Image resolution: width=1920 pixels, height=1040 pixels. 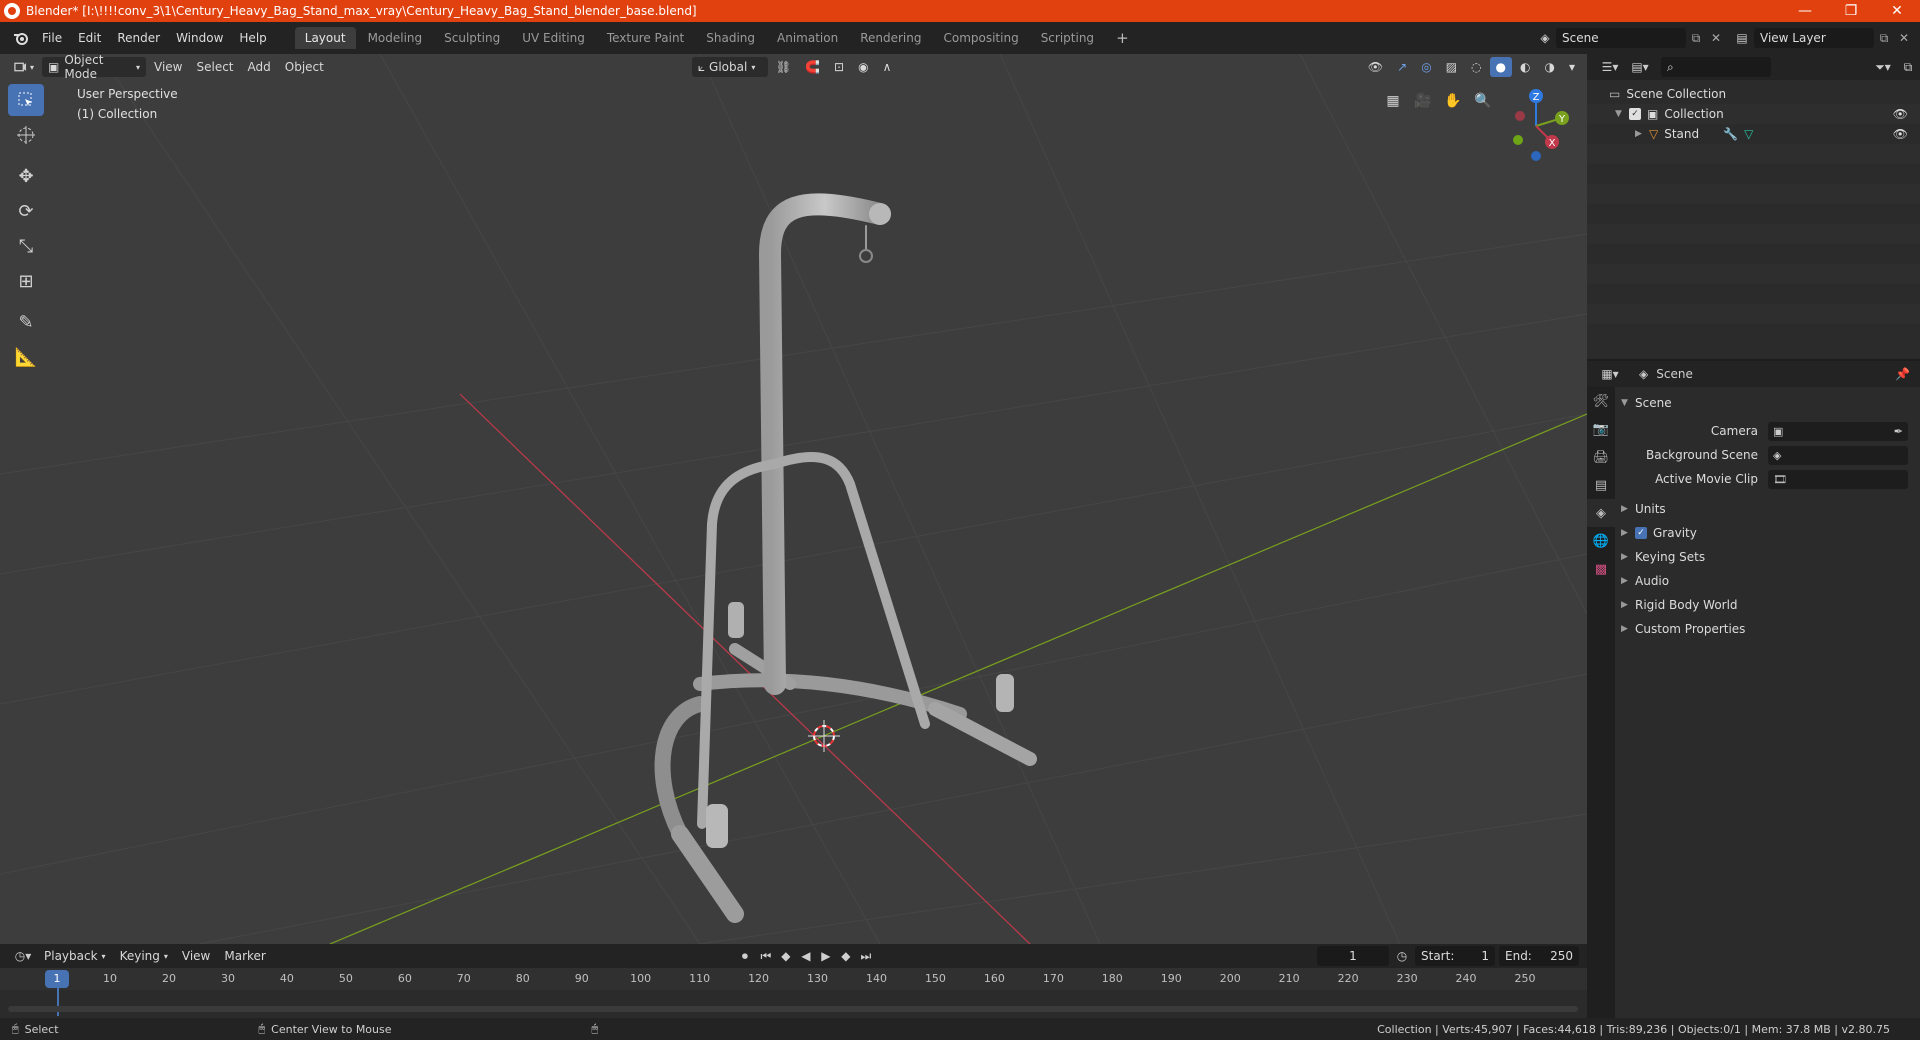 I want to click on current-frame-field: 1, so click(x=1353, y=956).